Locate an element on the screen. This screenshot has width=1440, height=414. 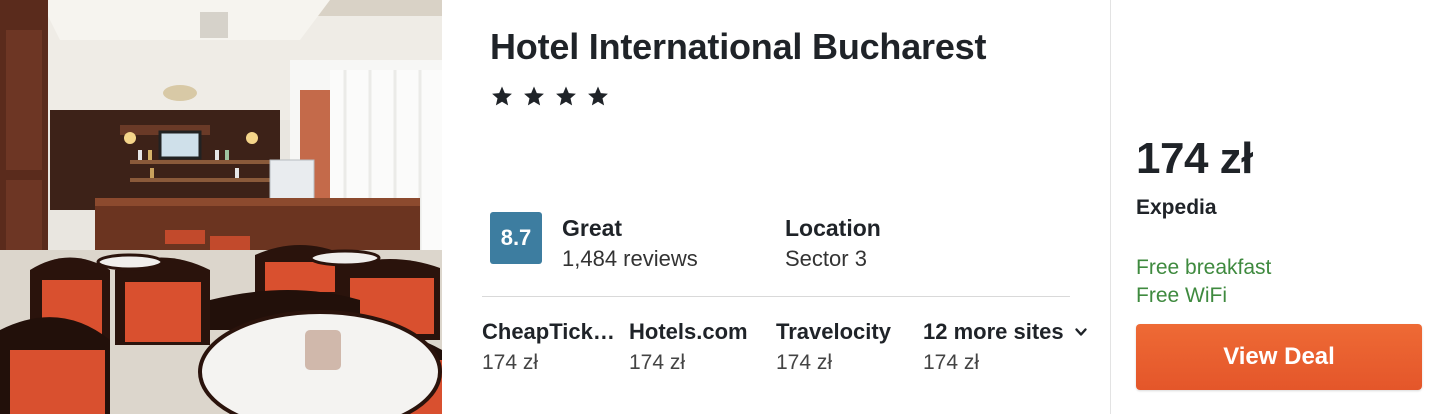
amenity-item: Free breakfast is located at coordinates (1204, 267).